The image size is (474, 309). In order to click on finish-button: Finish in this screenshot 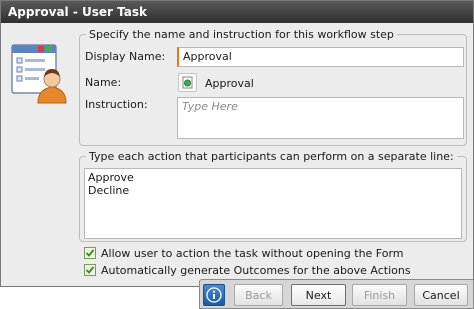, I will do `click(379, 295)`.